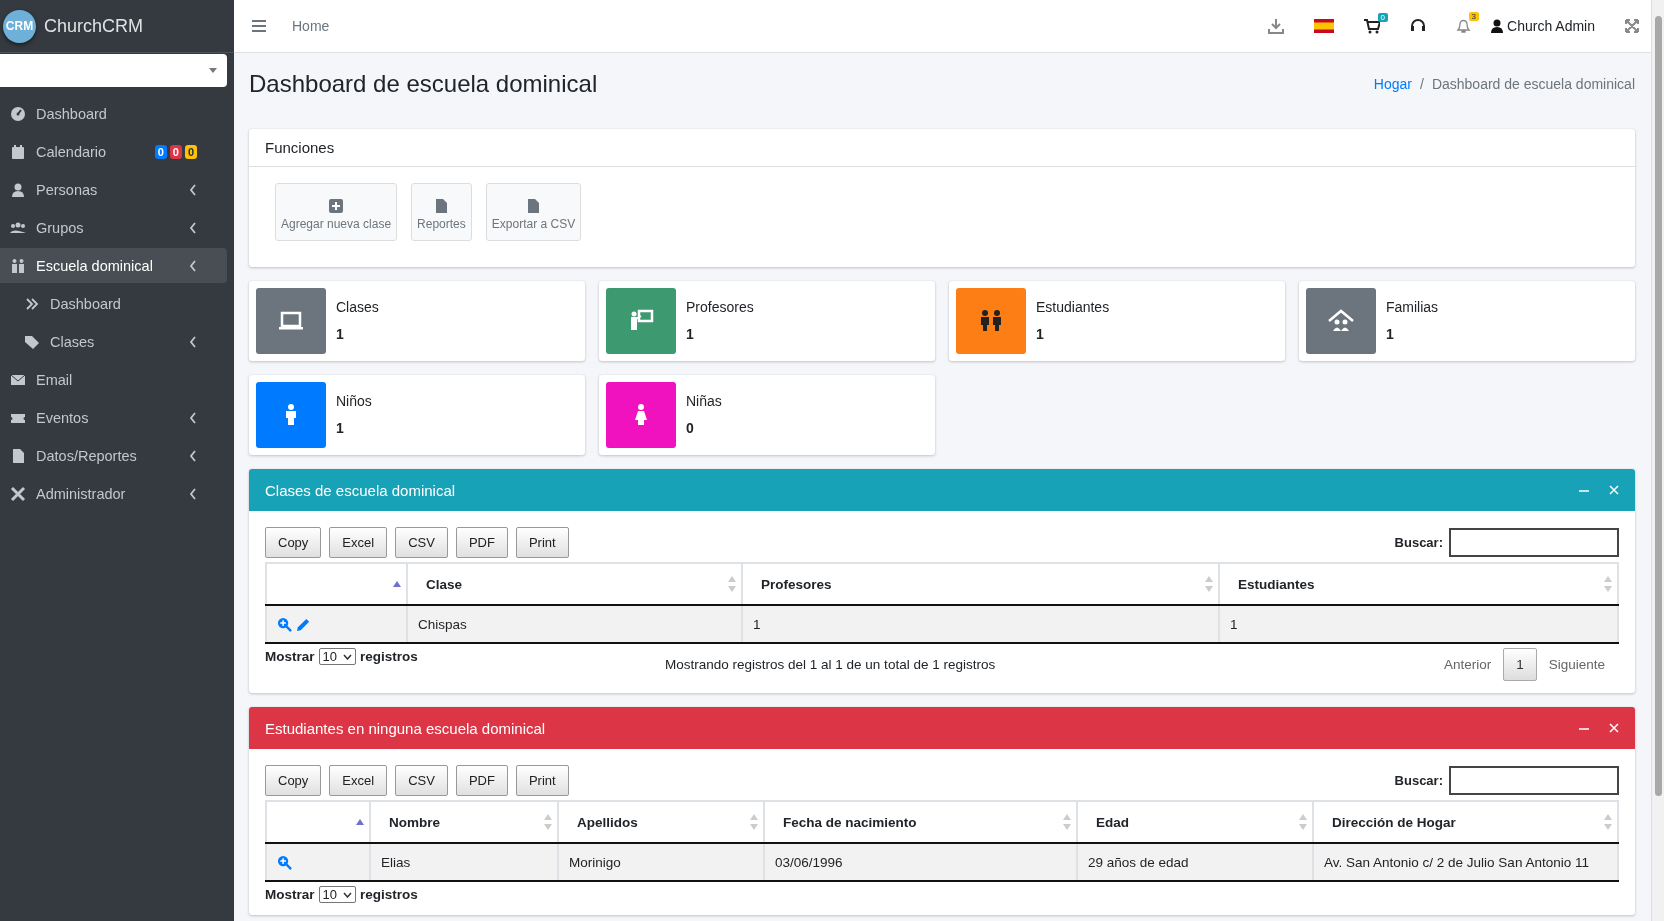 The image size is (1664, 921). I want to click on bell-icon, so click(1464, 26).